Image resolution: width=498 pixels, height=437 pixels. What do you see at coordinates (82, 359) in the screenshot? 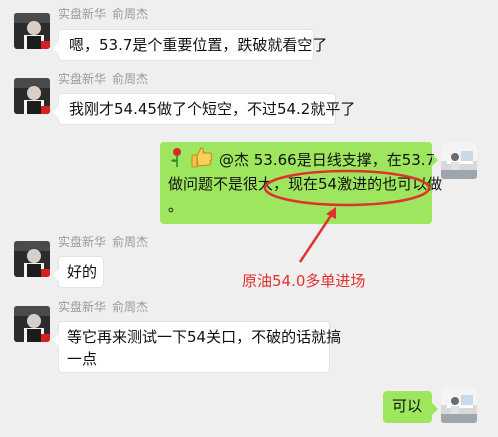
I see `message-text: 一点` at bounding box center [82, 359].